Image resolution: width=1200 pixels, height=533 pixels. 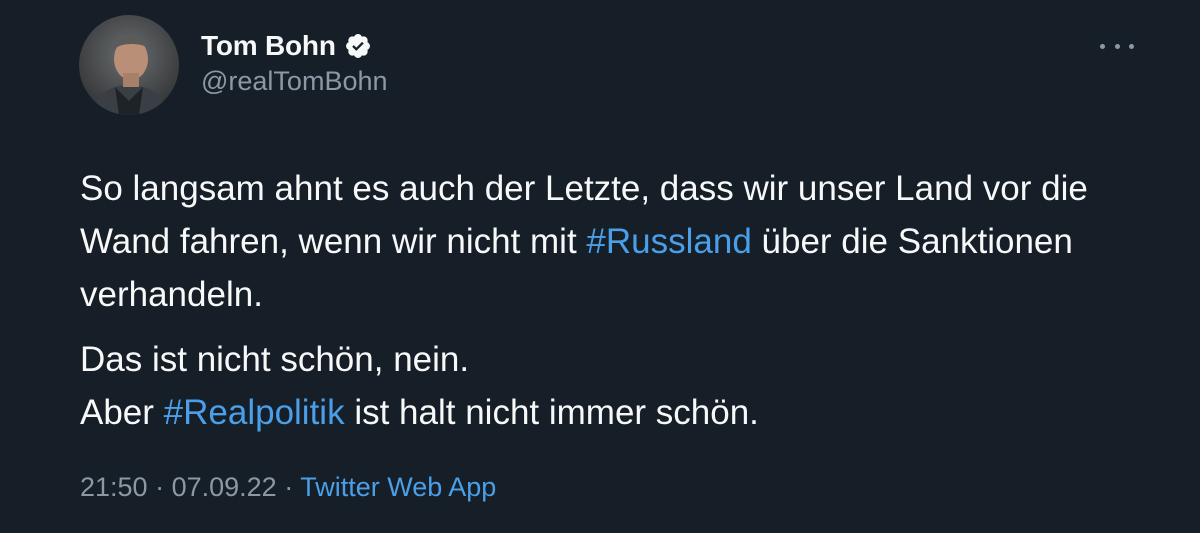 I want to click on more-options-icon, so click(x=1117, y=46).